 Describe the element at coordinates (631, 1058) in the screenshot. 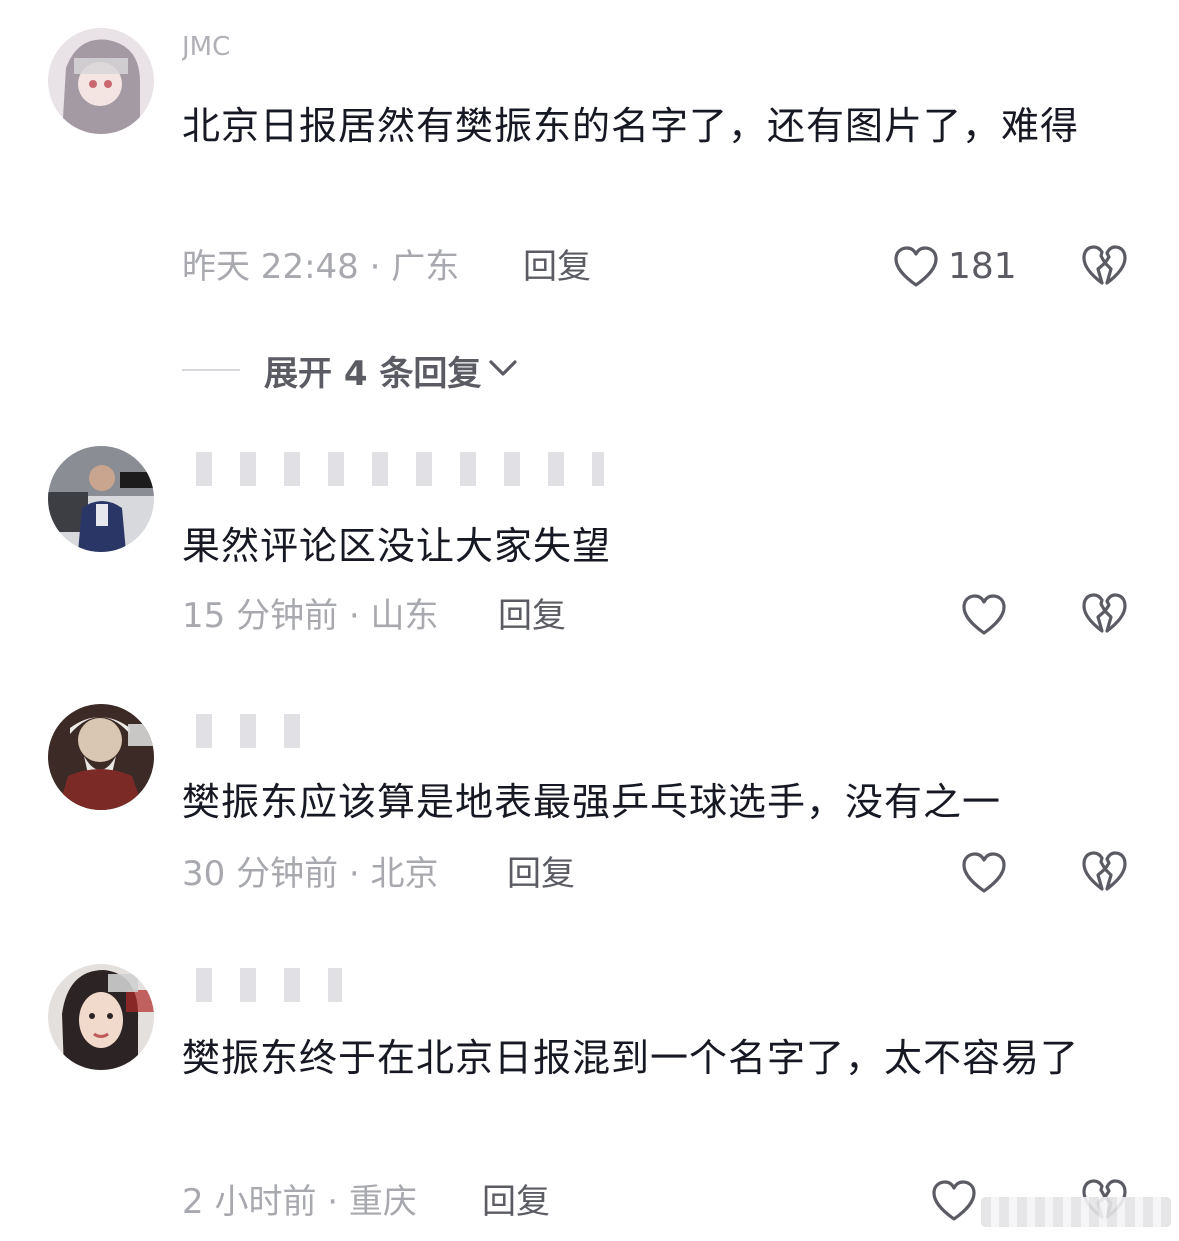

I see `comment-text: 樊振东终于在北京日报混到一个名字了，太不容易了` at that location.